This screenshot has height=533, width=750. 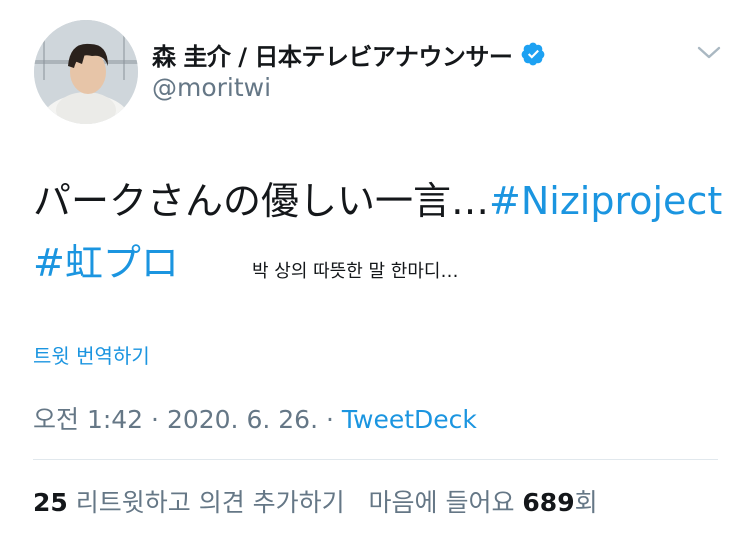 I want to click on likes-suffix: 회, so click(x=586, y=502).